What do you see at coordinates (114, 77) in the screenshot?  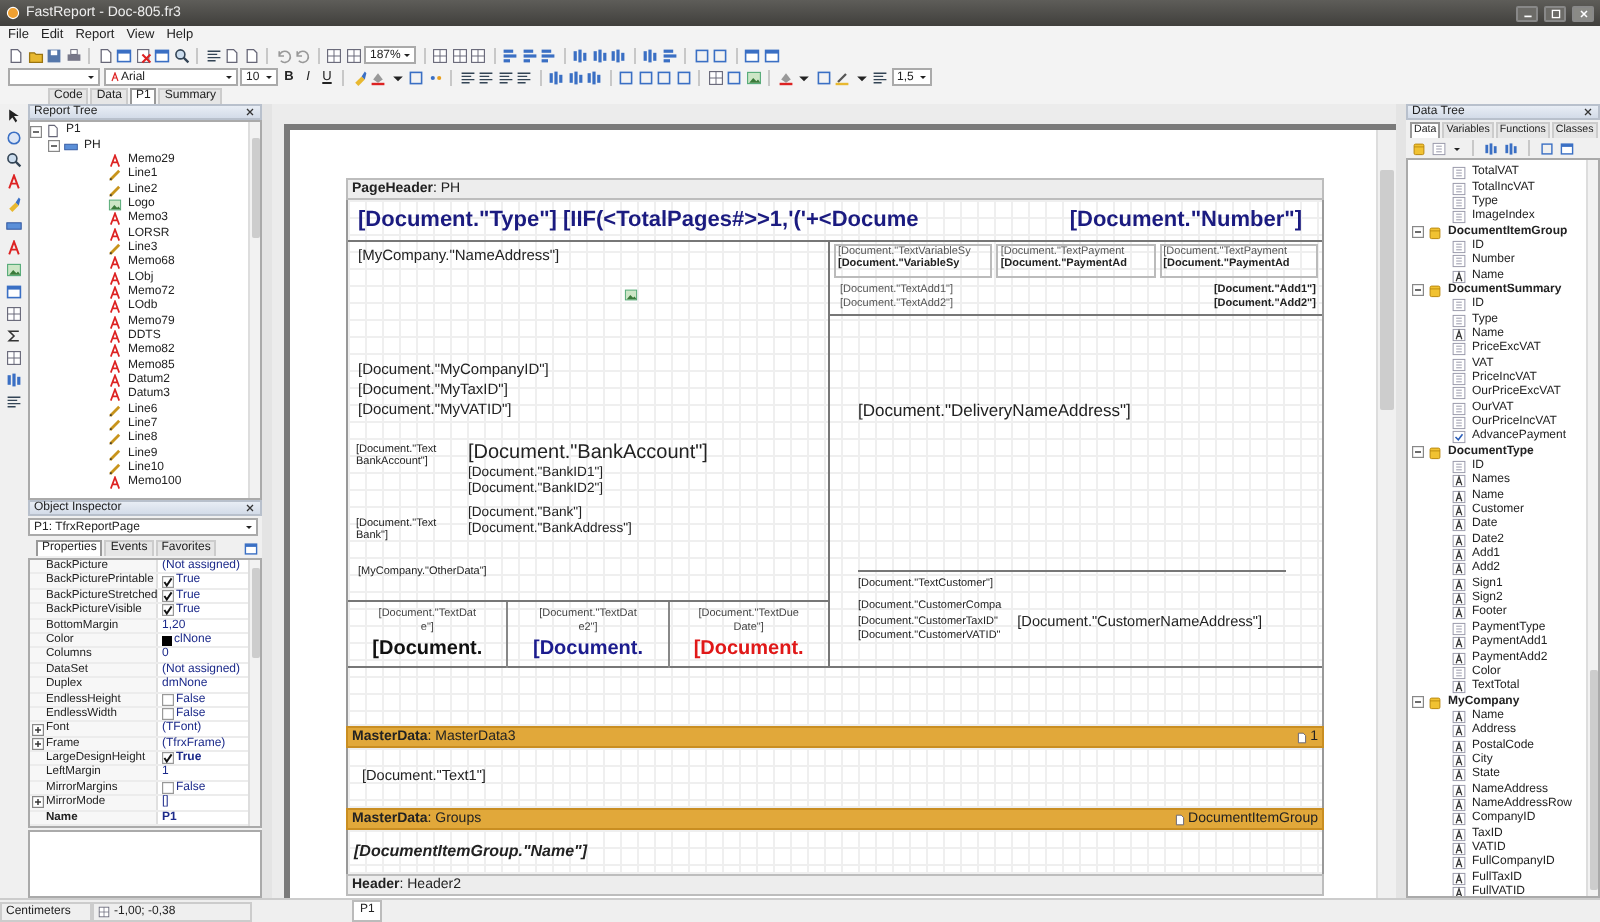 I see `font-icon` at bounding box center [114, 77].